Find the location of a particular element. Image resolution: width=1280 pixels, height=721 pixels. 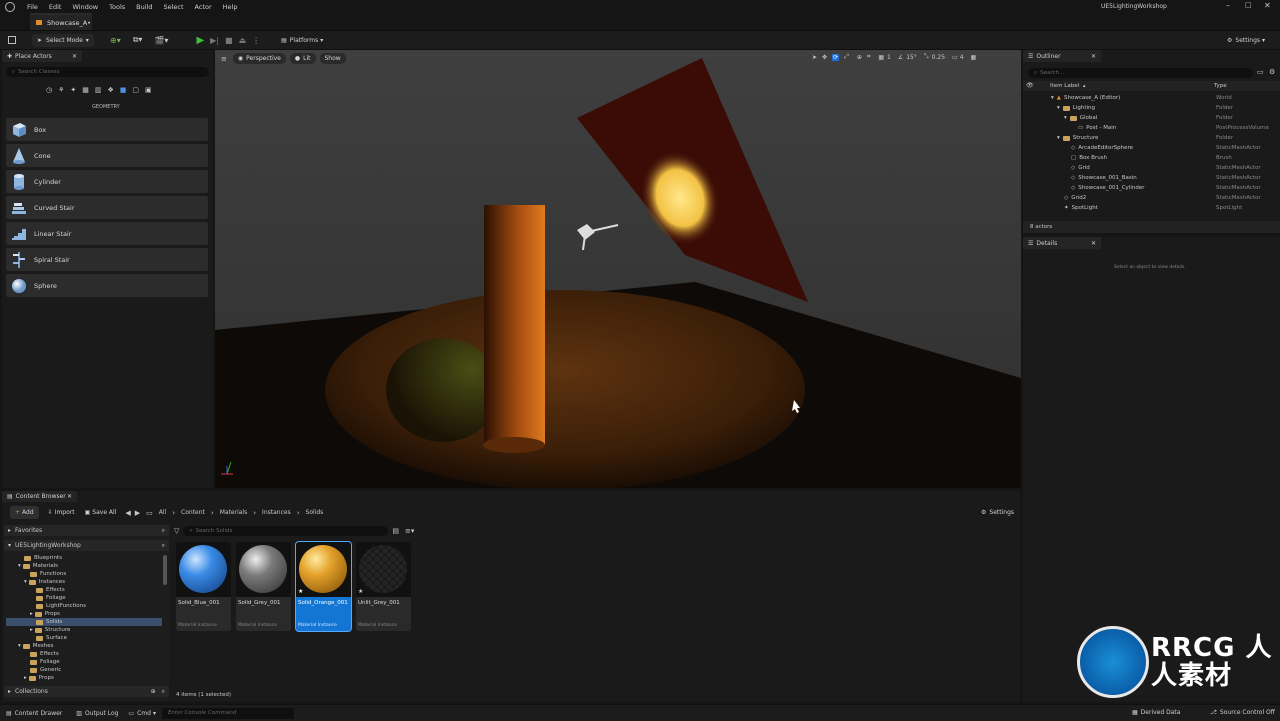

asset-tile-selected: ★ Solid_Orange_001 Material Instance is located at coordinates (323, 586).